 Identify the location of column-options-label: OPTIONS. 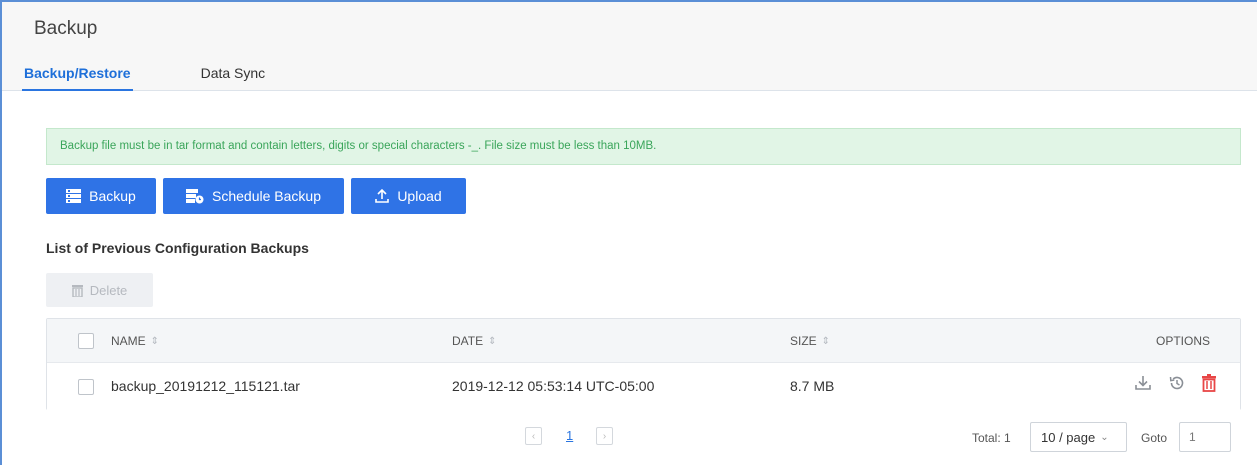
(1182, 341).